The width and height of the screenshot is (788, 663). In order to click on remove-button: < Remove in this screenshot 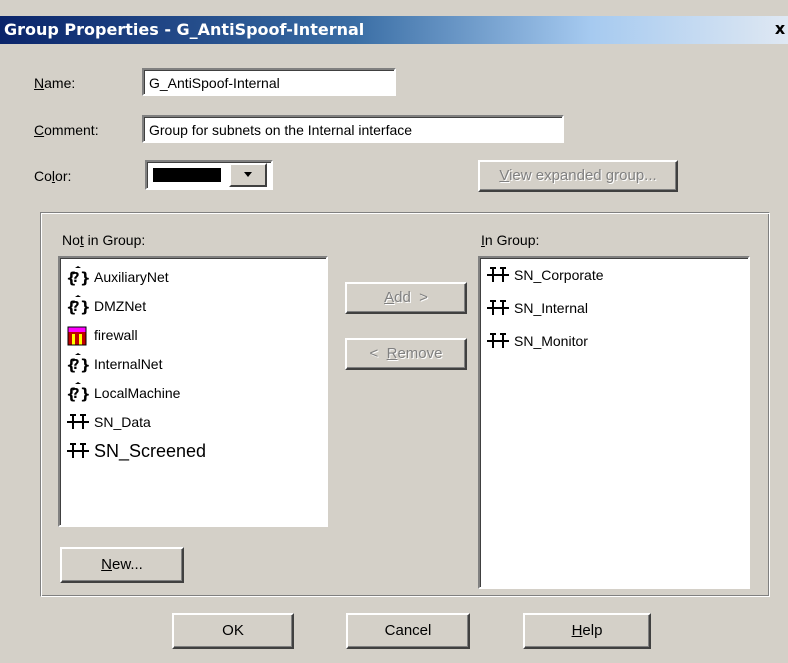, I will do `click(406, 354)`.